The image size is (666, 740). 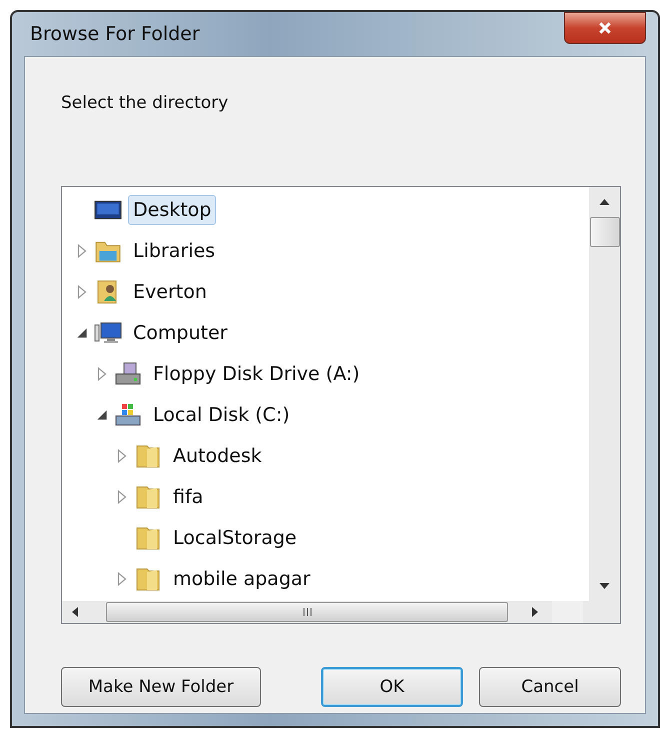 What do you see at coordinates (535, 612) in the screenshot?
I see `scroll-right-icon` at bounding box center [535, 612].